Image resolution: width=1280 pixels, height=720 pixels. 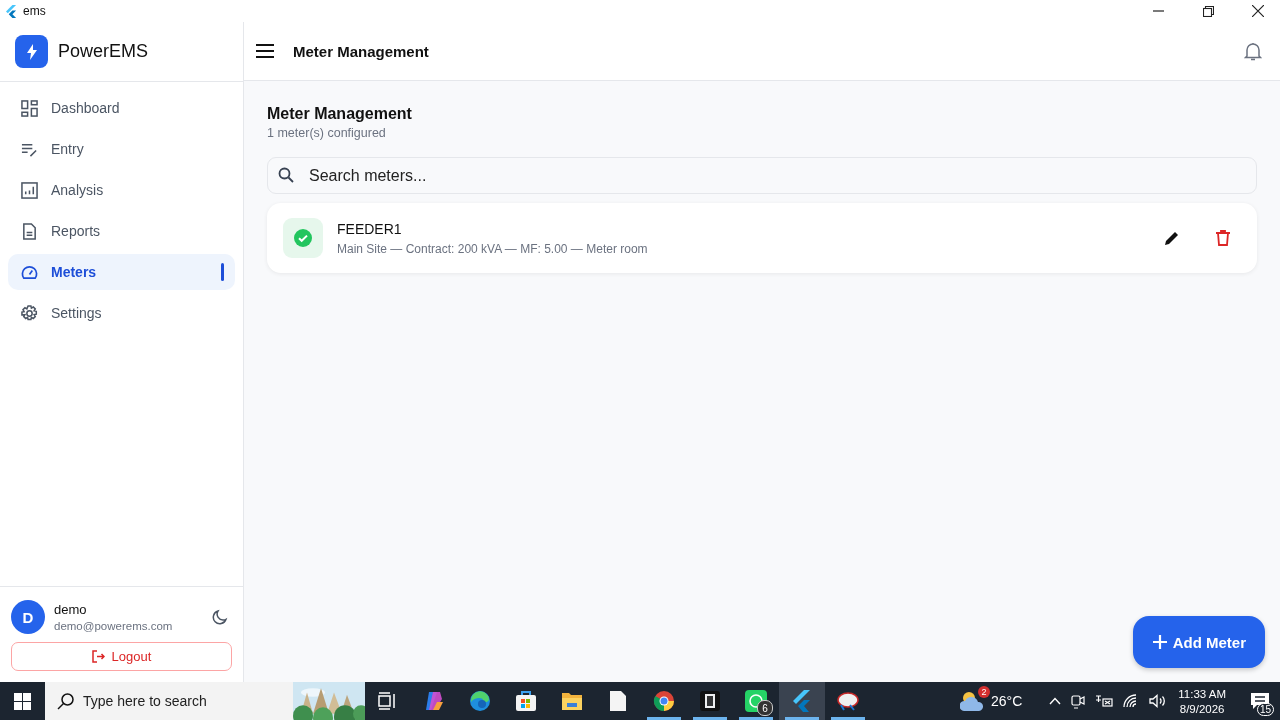 I want to click on menu-icon, so click(x=265, y=51).